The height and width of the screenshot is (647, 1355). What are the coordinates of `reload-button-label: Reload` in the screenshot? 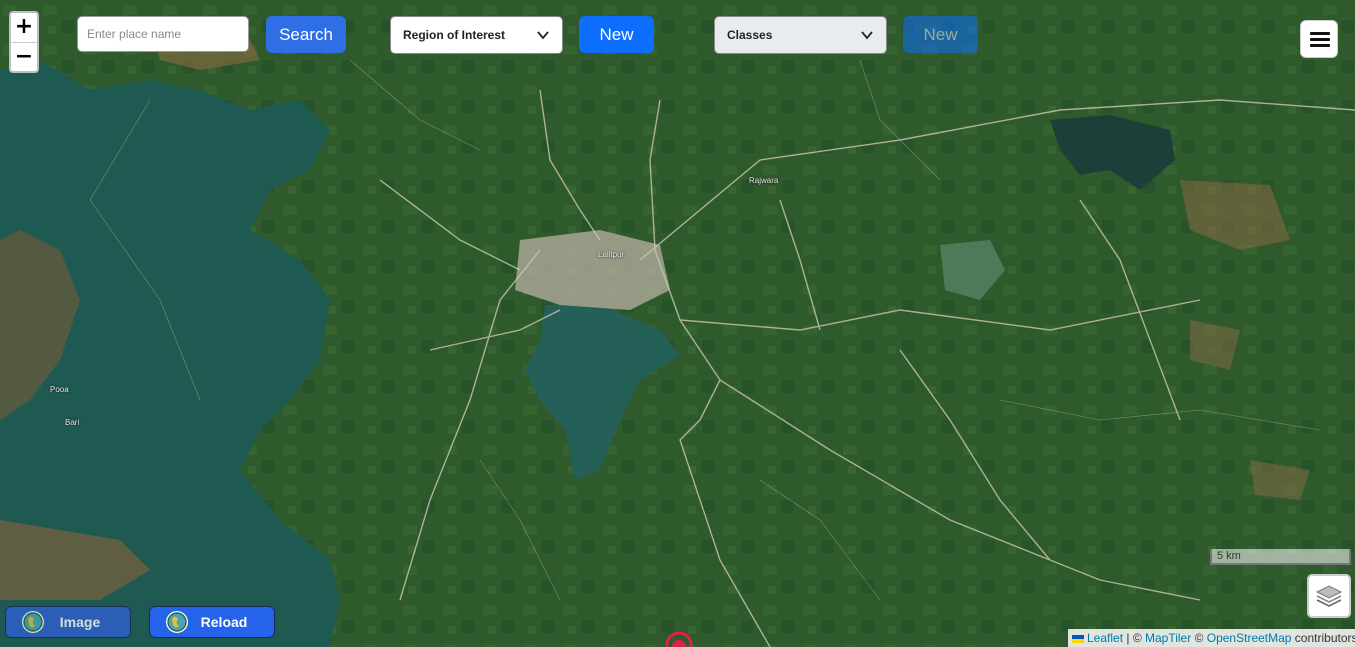 It's located at (224, 622).